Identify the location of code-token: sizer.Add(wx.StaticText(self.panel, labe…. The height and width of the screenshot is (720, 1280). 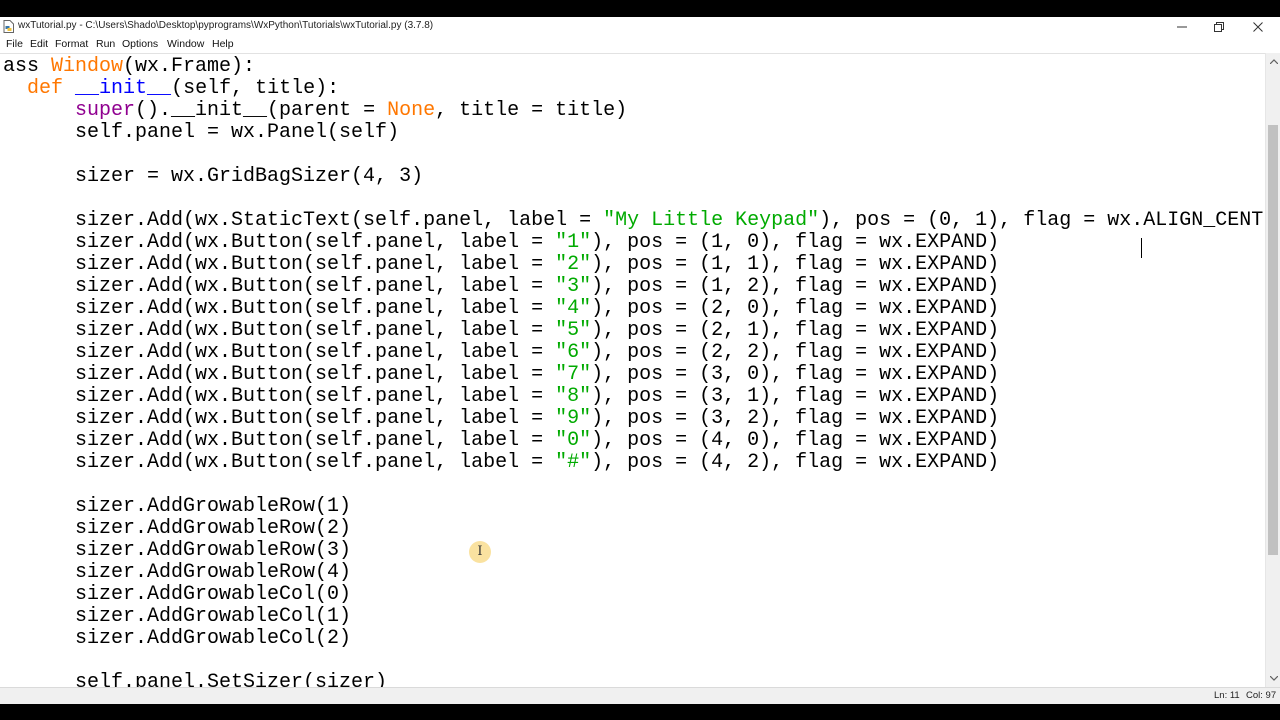
(303, 220).